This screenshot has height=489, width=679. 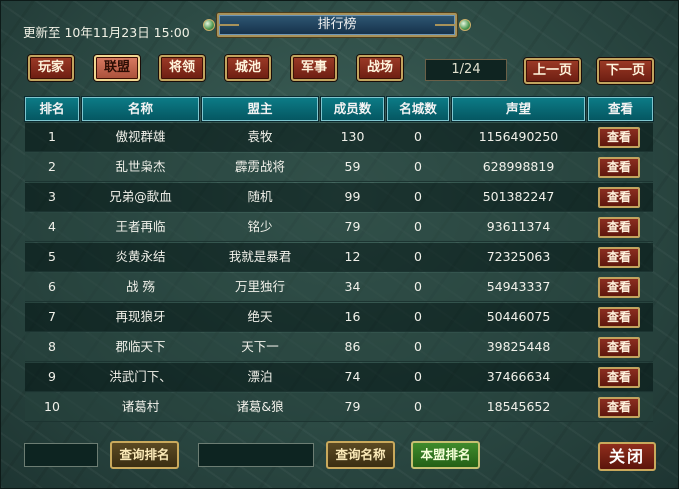 I want to click on table-row: 1 傲视群雄 袁牧 130 0 1156490250 查看, so click(x=339, y=137).